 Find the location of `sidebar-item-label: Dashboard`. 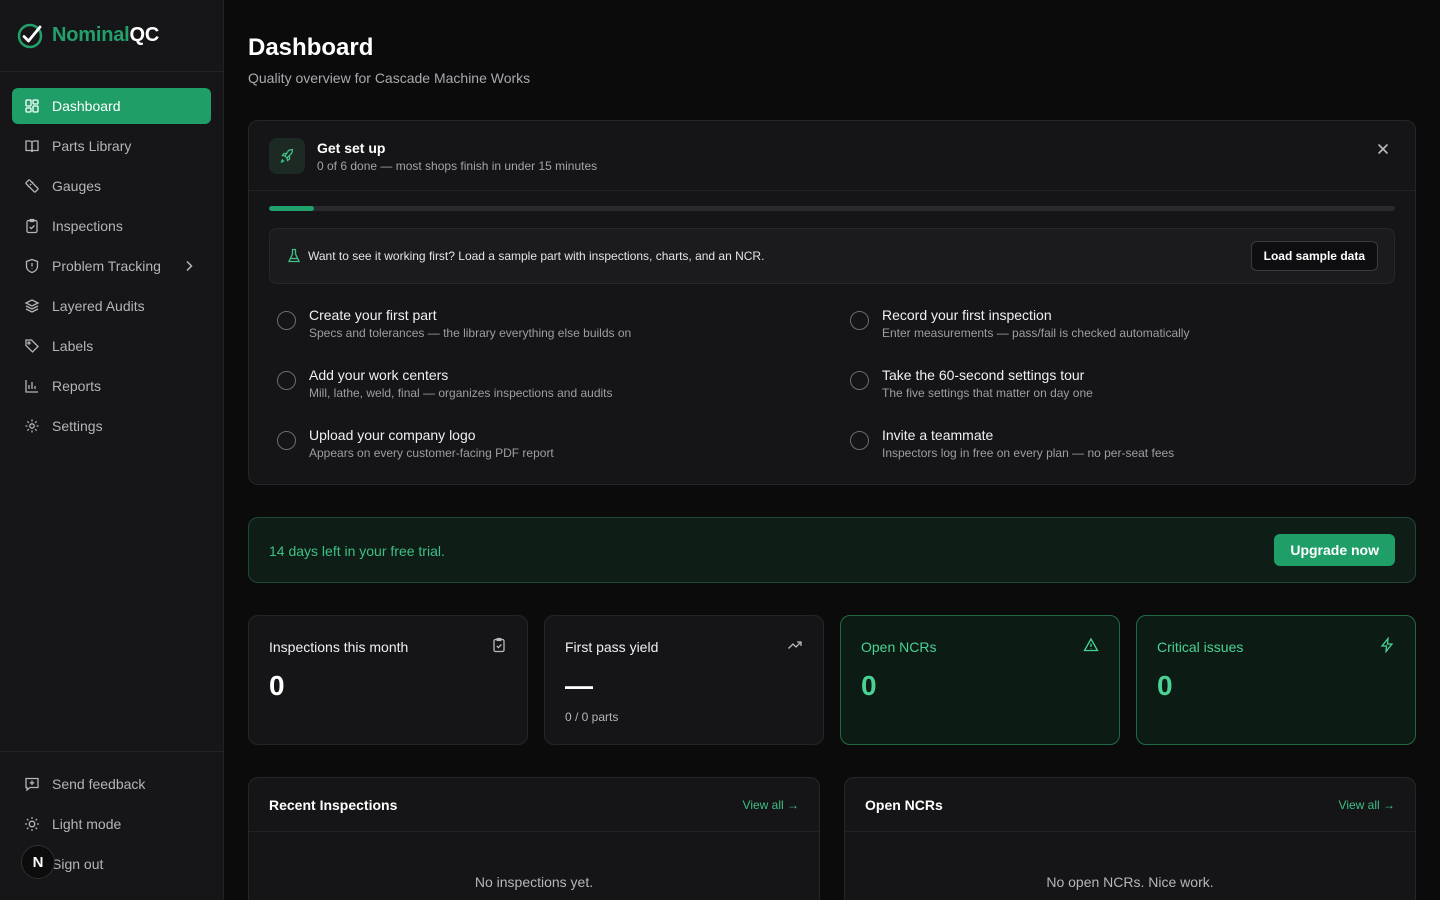

sidebar-item-label: Dashboard is located at coordinates (86, 106).